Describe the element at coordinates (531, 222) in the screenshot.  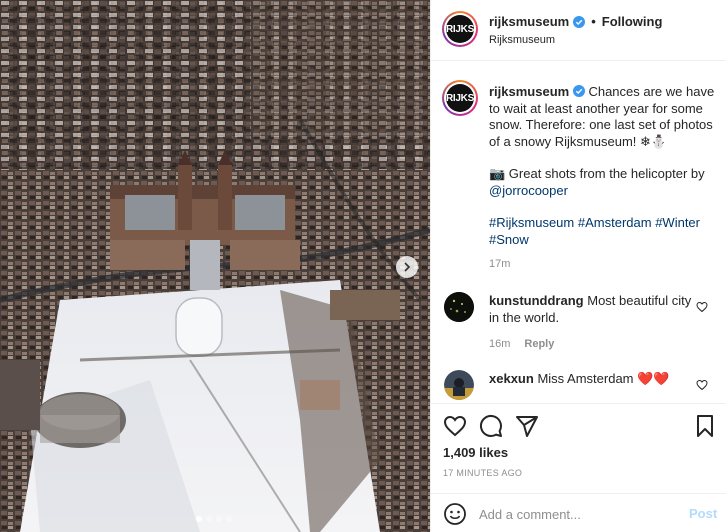
I see `hashtag-link: #Rijksmuseum` at that location.